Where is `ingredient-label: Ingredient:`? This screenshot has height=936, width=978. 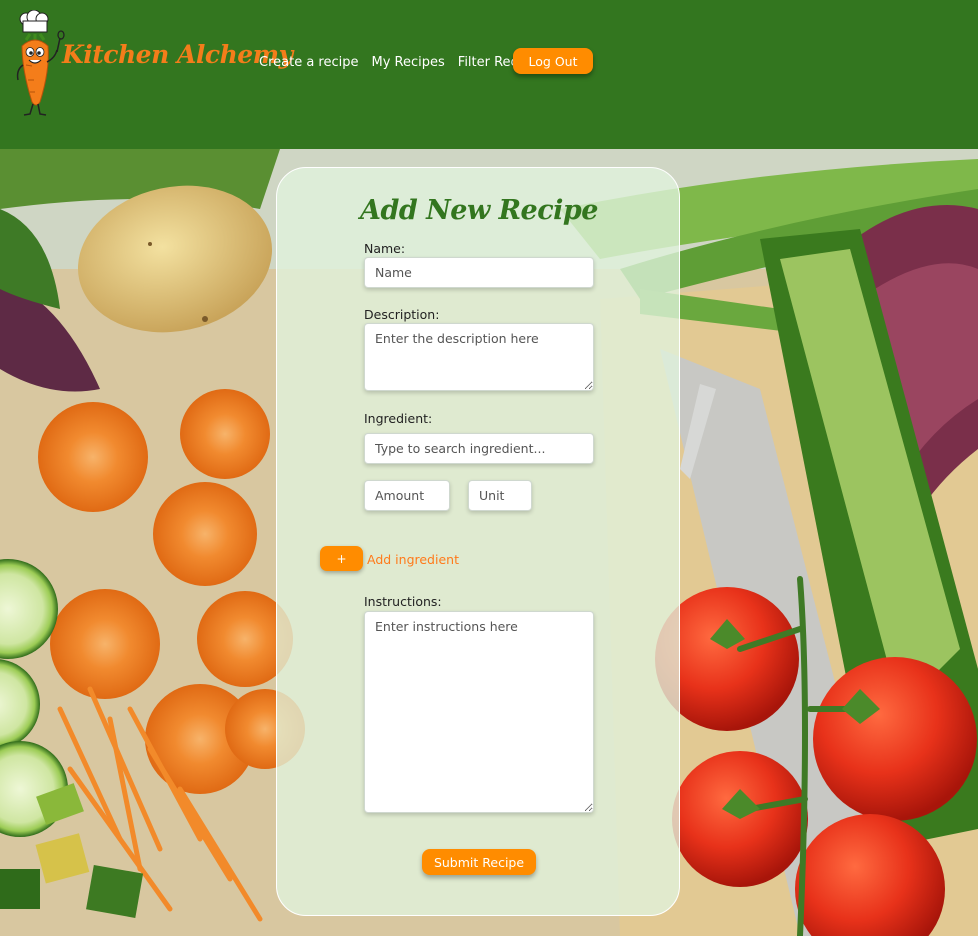
ingredient-label: Ingredient: is located at coordinates (398, 418).